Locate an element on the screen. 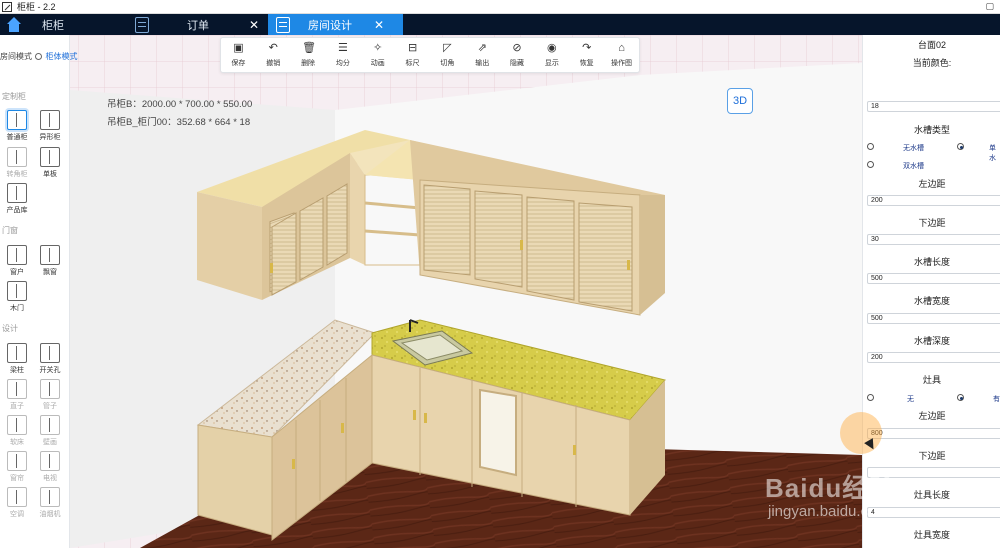 The height and width of the screenshot is (548, 1000). tool-label: 撤销 is located at coordinates (273, 63).